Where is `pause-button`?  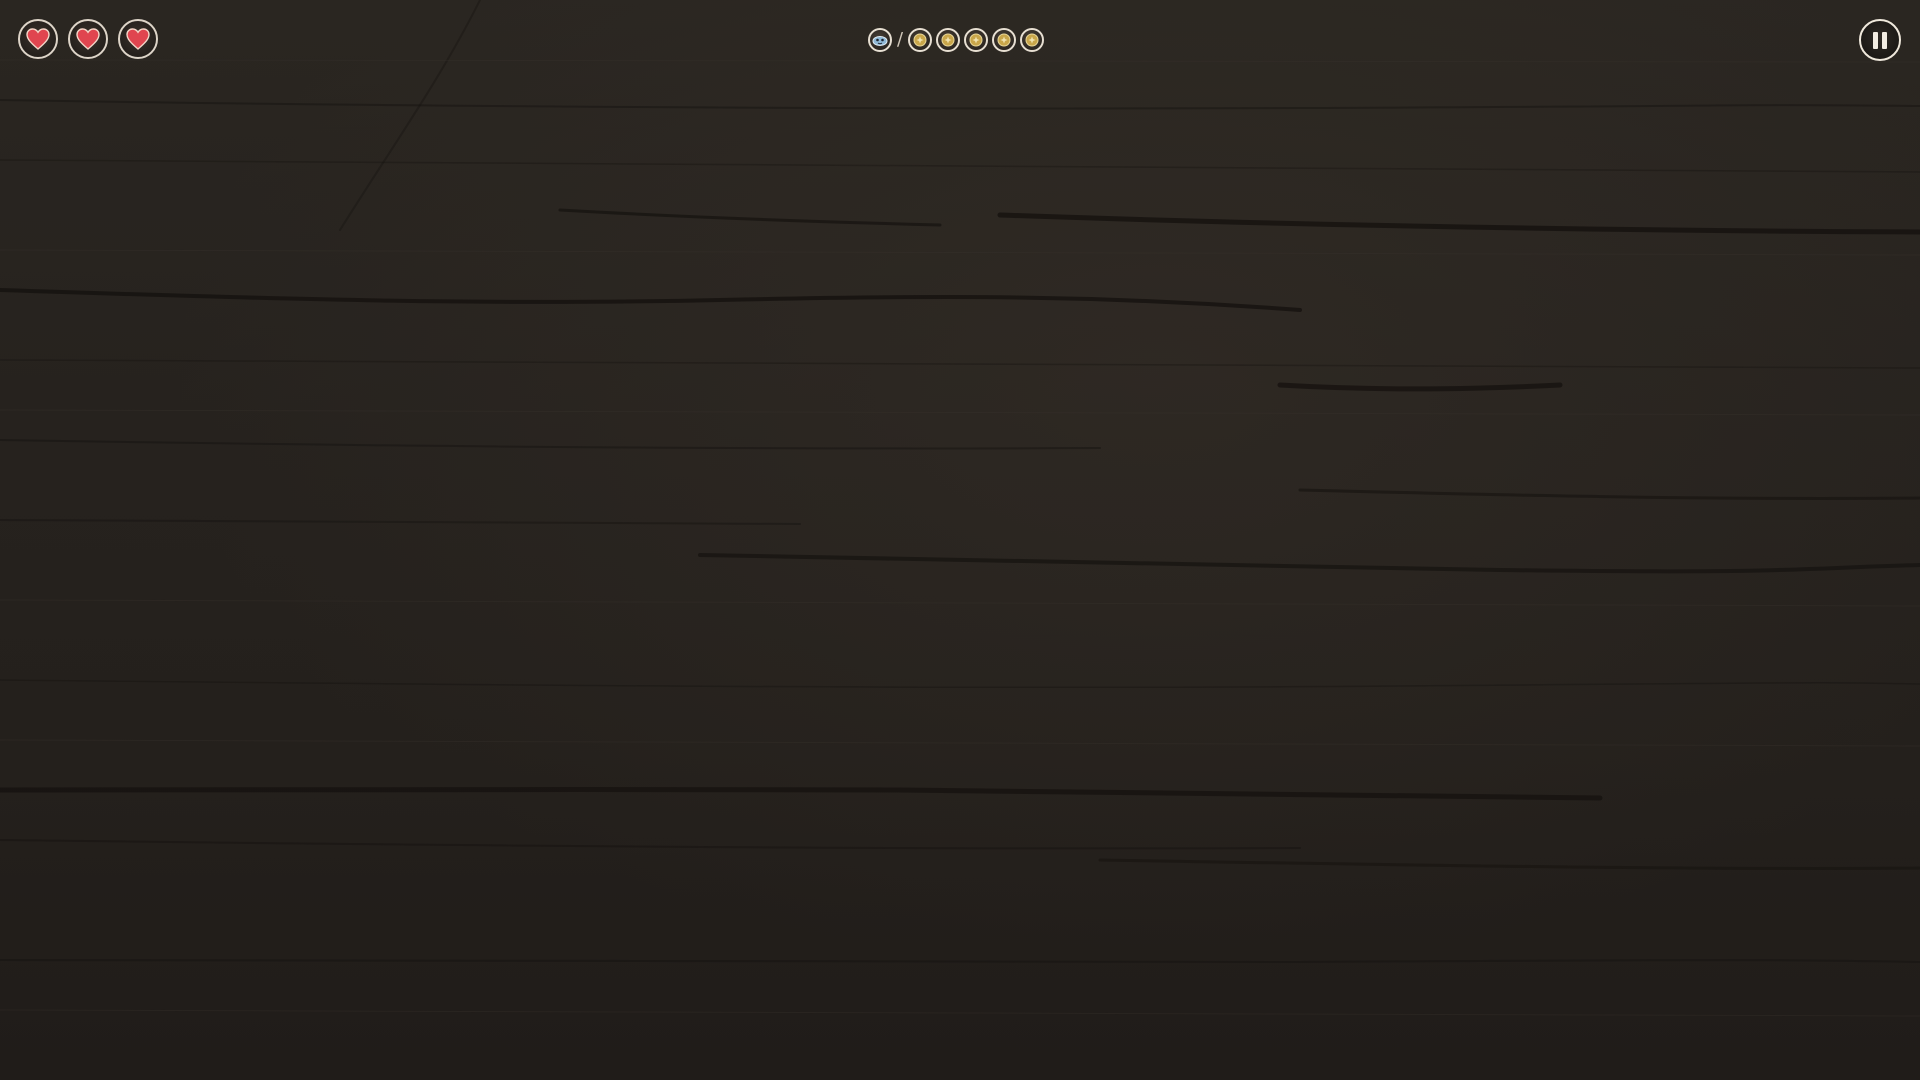
pause-button is located at coordinates (1880, 40).